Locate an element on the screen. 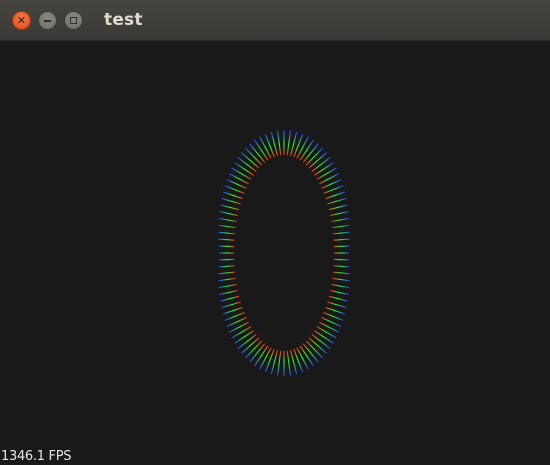 Image resolution: width=550 pixels, height=465 pixels. surface-normals is located at coordinates (284, 253).